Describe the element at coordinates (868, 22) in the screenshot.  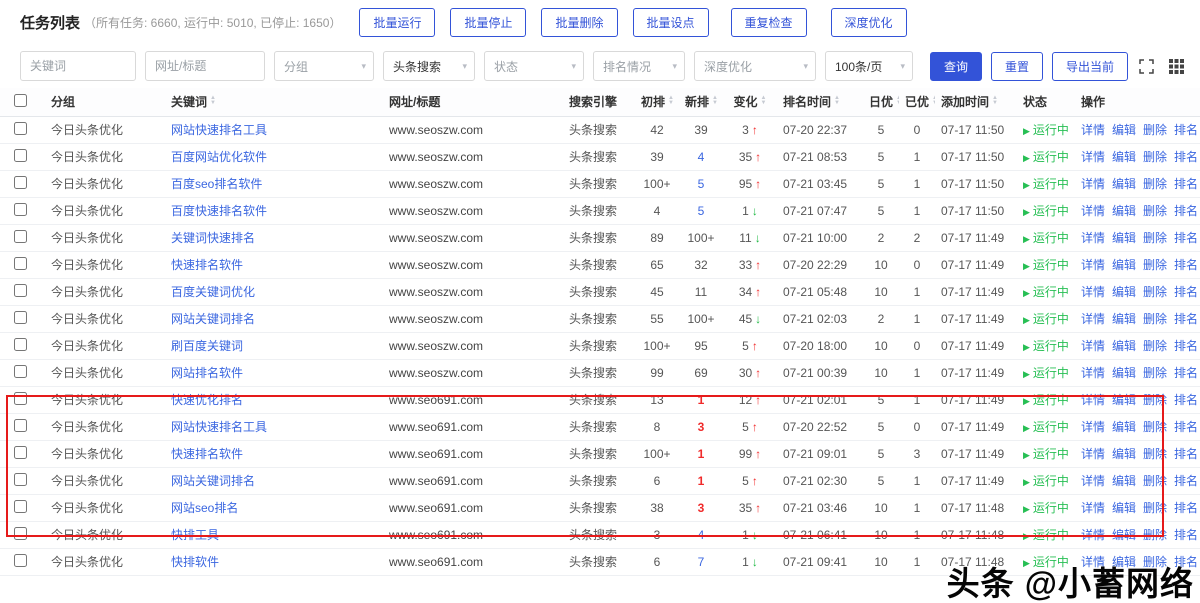
I see `batch-button-6: 深度优化` at that location.